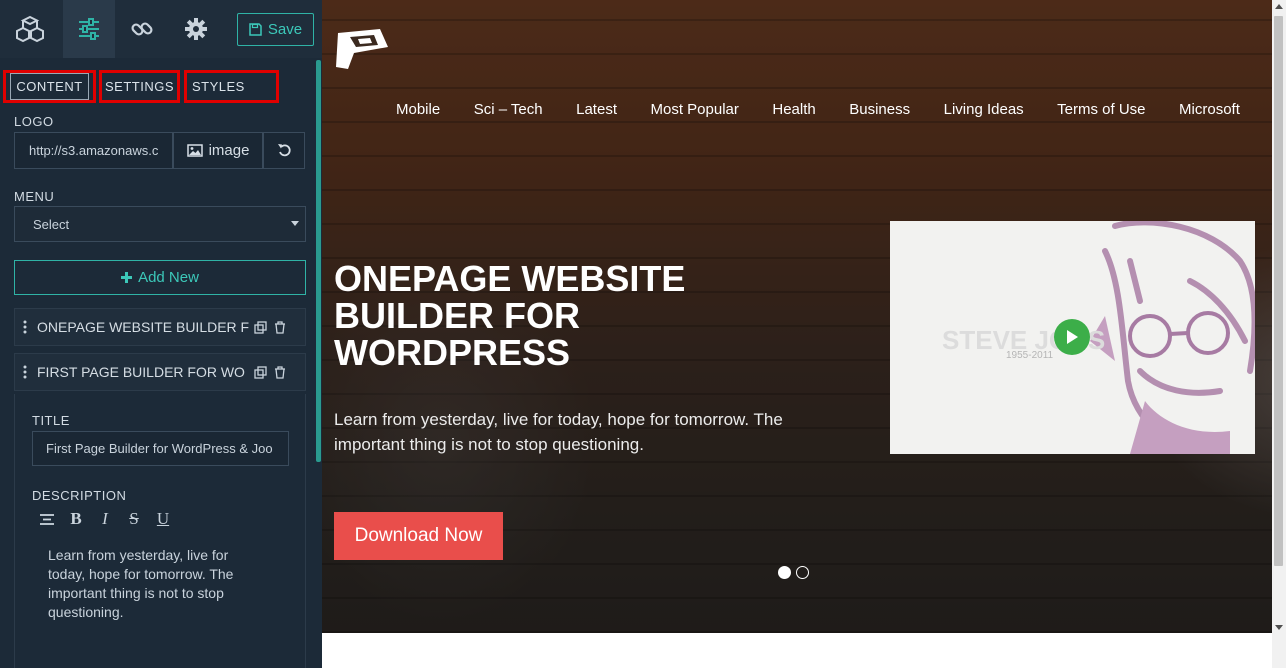 This screenshot has width=1286, height=668. Describe the element at coordinates (34, 121) in the screenshot. I see `logo-label: LOGO` at that location.